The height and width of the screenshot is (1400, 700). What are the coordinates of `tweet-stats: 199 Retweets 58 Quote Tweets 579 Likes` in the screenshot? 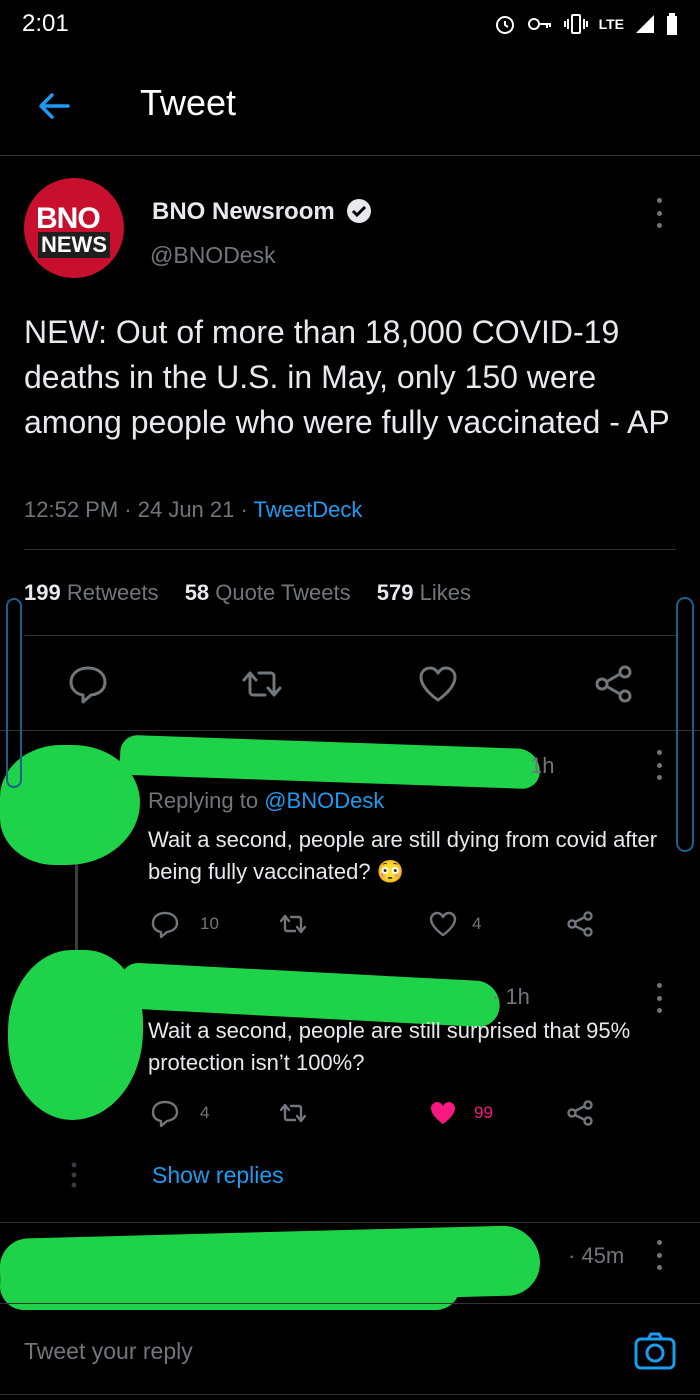 It's located at (247, 593).